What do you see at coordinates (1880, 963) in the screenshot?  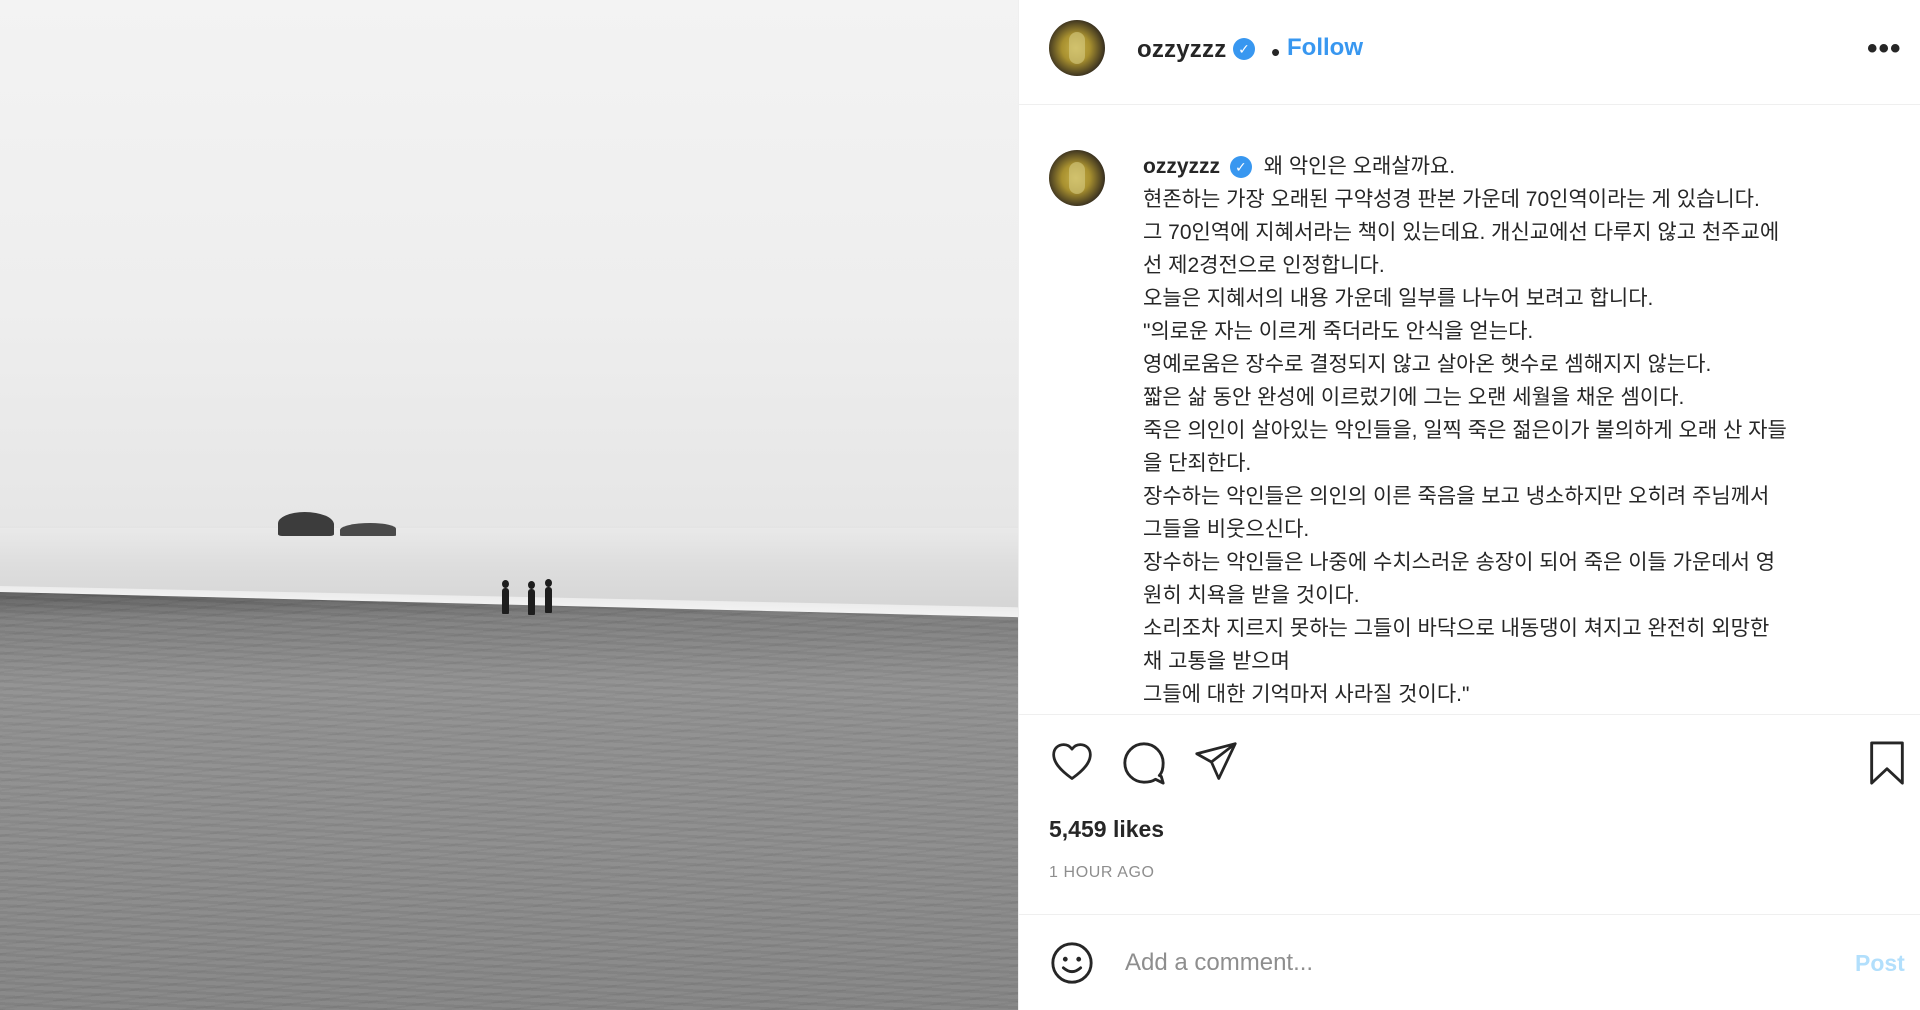 I see `post-comment-button: Post` at bounding box center [1880, 963].